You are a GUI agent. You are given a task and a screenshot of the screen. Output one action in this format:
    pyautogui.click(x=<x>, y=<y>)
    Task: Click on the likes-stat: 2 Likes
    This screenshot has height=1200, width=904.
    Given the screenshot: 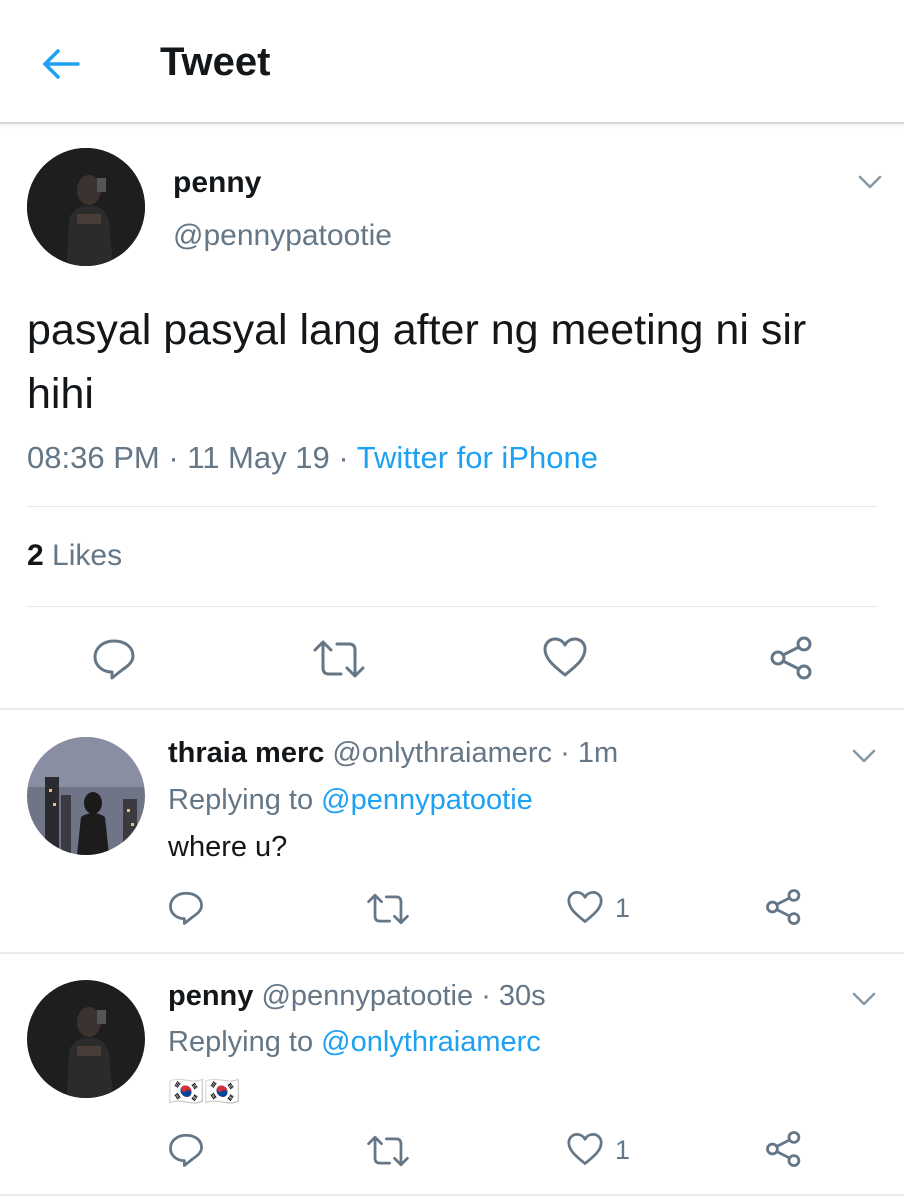 What is the action you would take?
    pyautogui.click(x=74, y=556)
    